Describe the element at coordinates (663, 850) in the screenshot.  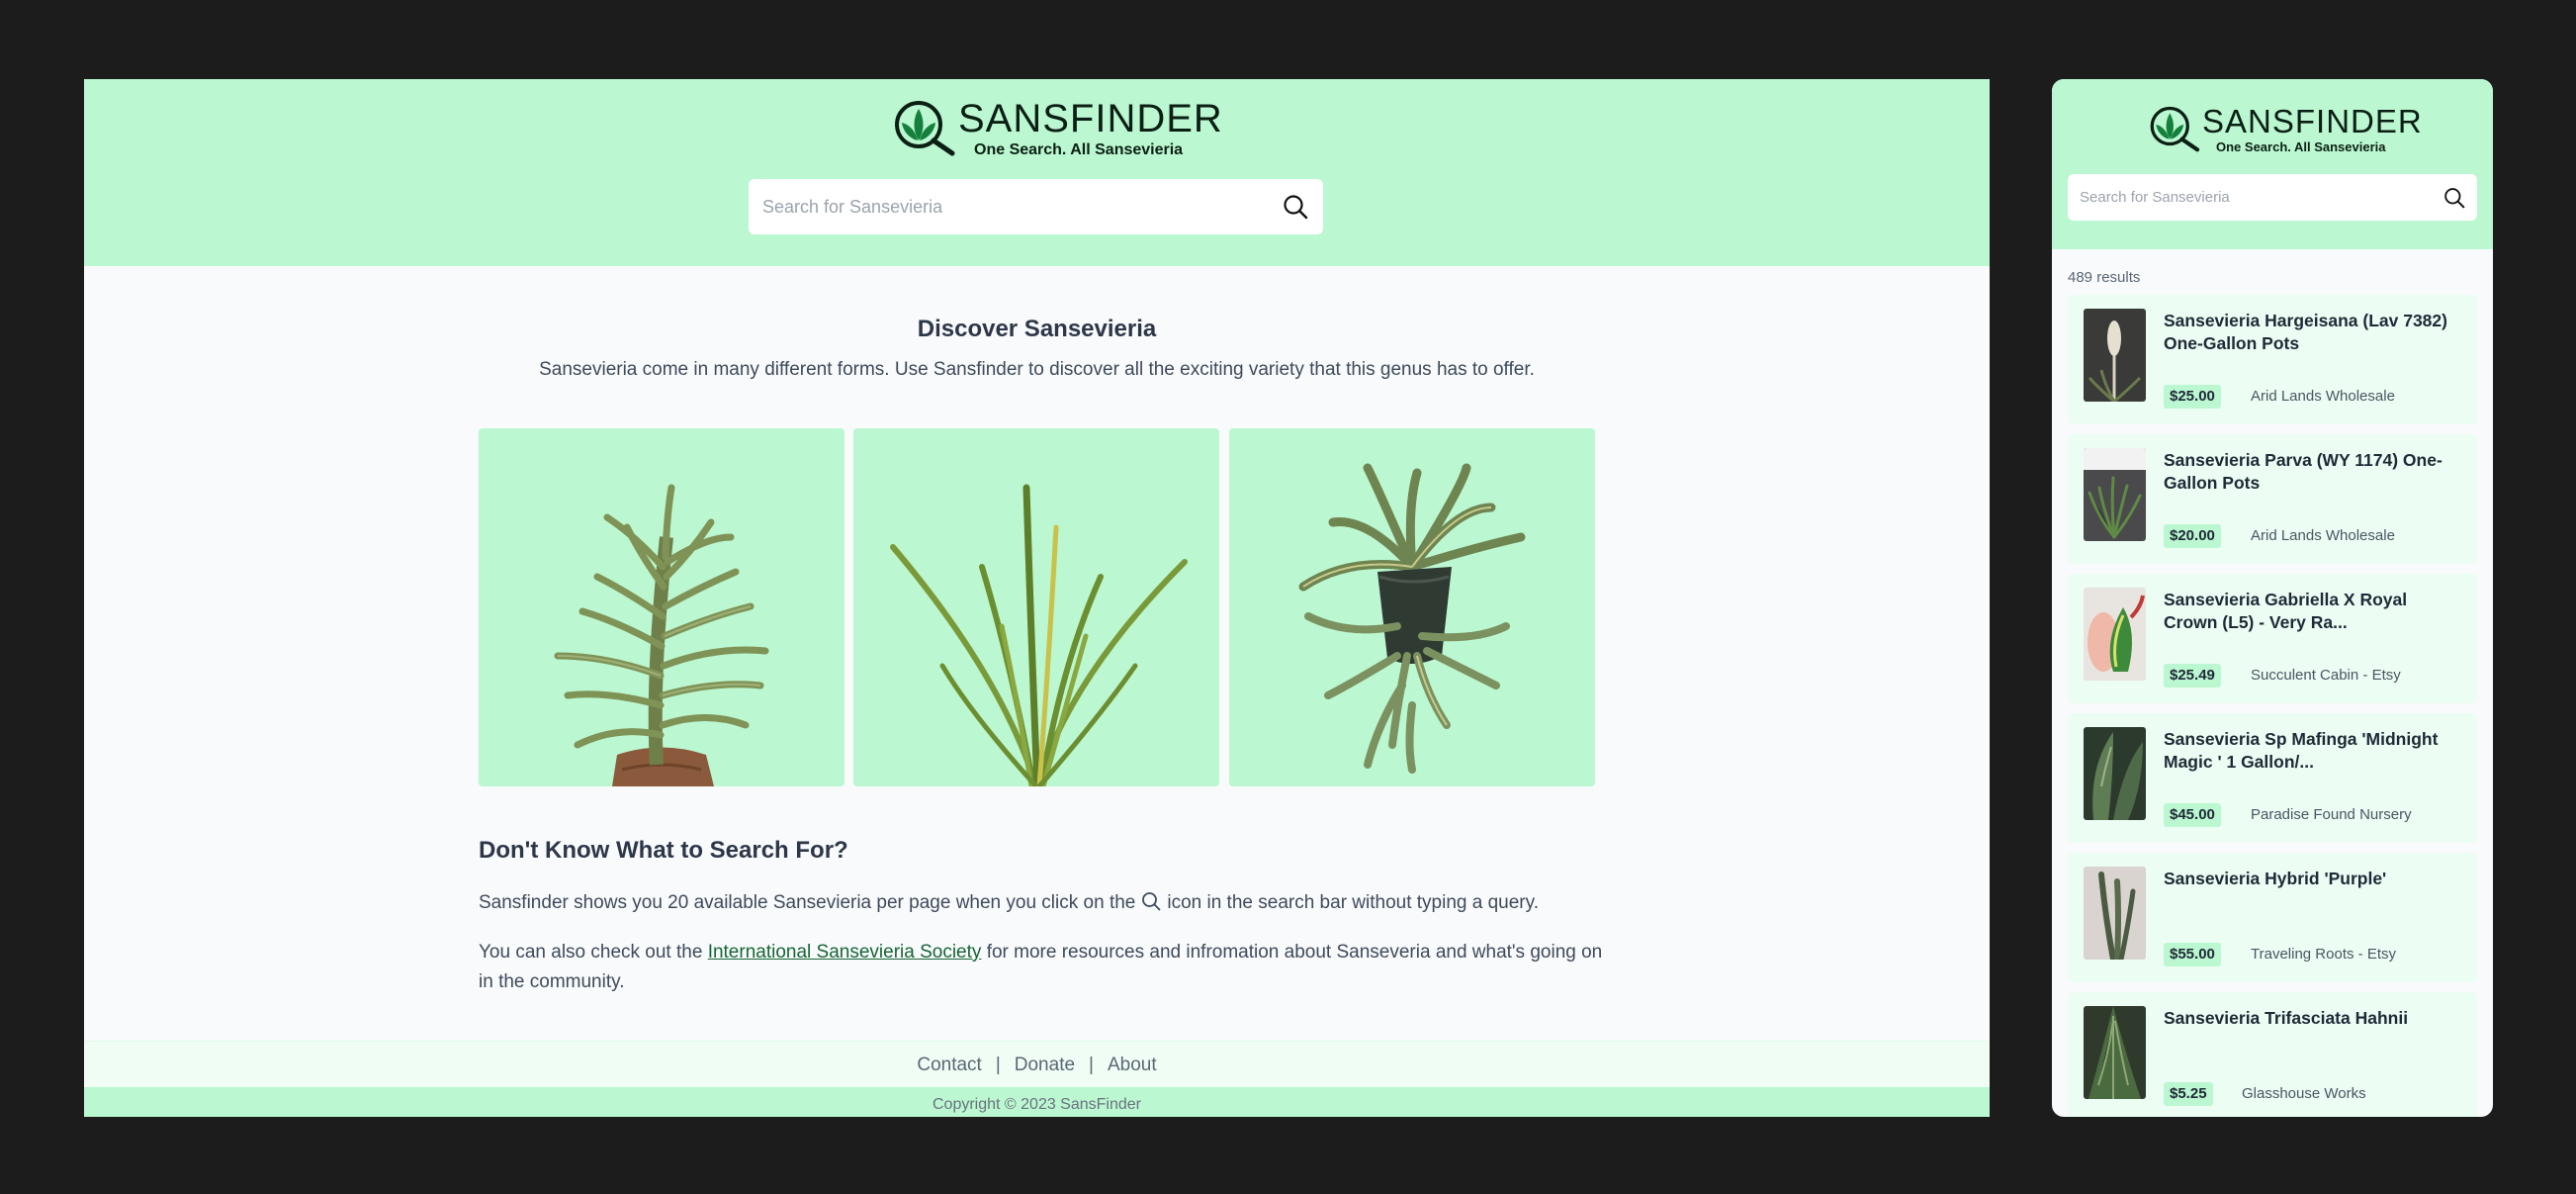
I see `section-title: Don't Know What to Search For?` at that location.